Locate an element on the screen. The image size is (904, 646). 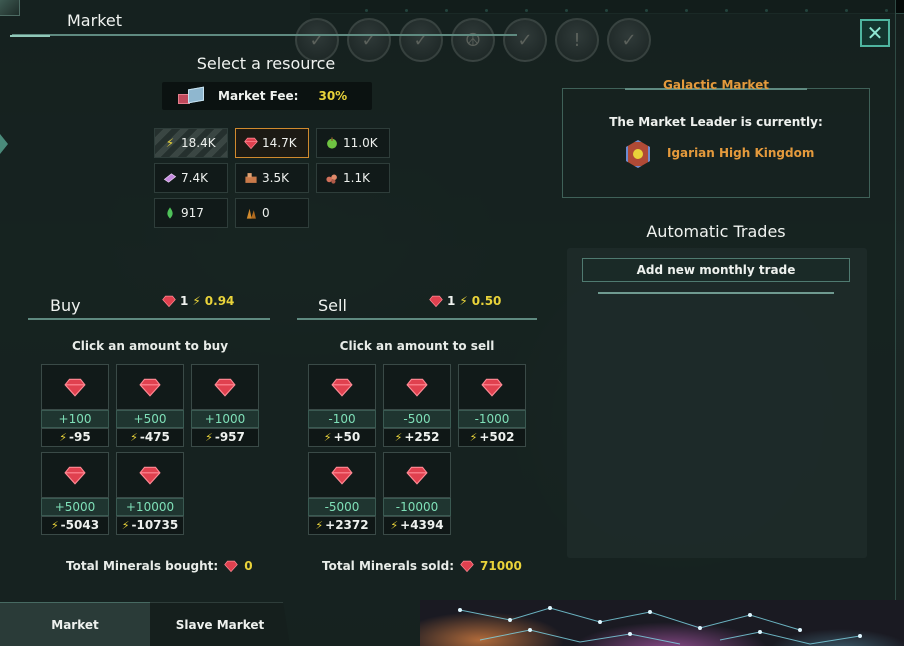
total-sold-label: Total Minerals sold: is located at coordinates (388, 566).